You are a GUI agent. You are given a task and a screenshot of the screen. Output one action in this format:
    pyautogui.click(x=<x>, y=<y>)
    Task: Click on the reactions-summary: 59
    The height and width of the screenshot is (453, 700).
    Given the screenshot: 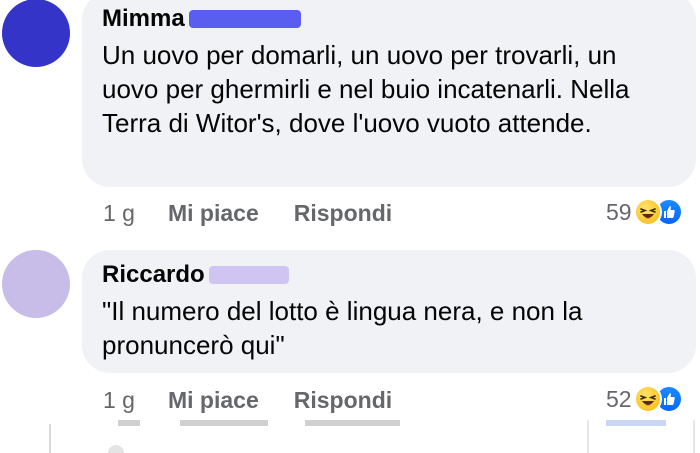 What is the action you would take?
    pyautogui.click(x=644, y=212)
    